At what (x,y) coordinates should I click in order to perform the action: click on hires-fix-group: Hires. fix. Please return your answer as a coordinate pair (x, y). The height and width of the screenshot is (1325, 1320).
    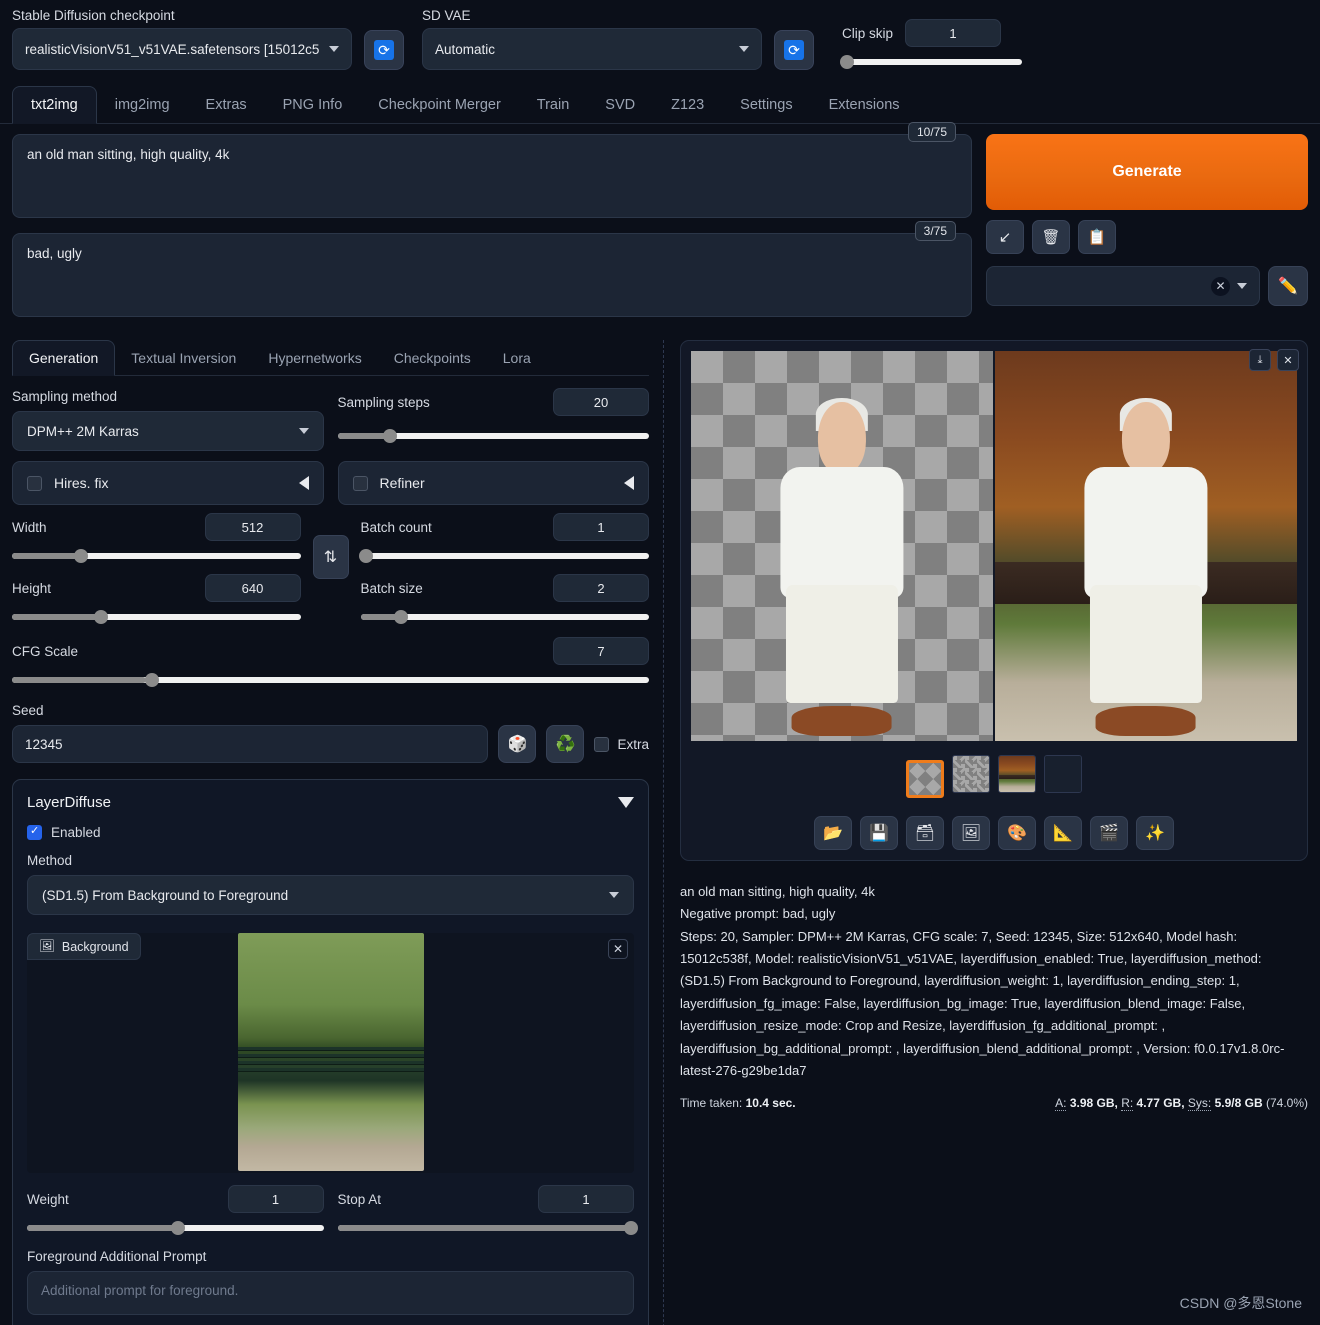
    Looking at the image, I should click on (168, 478).